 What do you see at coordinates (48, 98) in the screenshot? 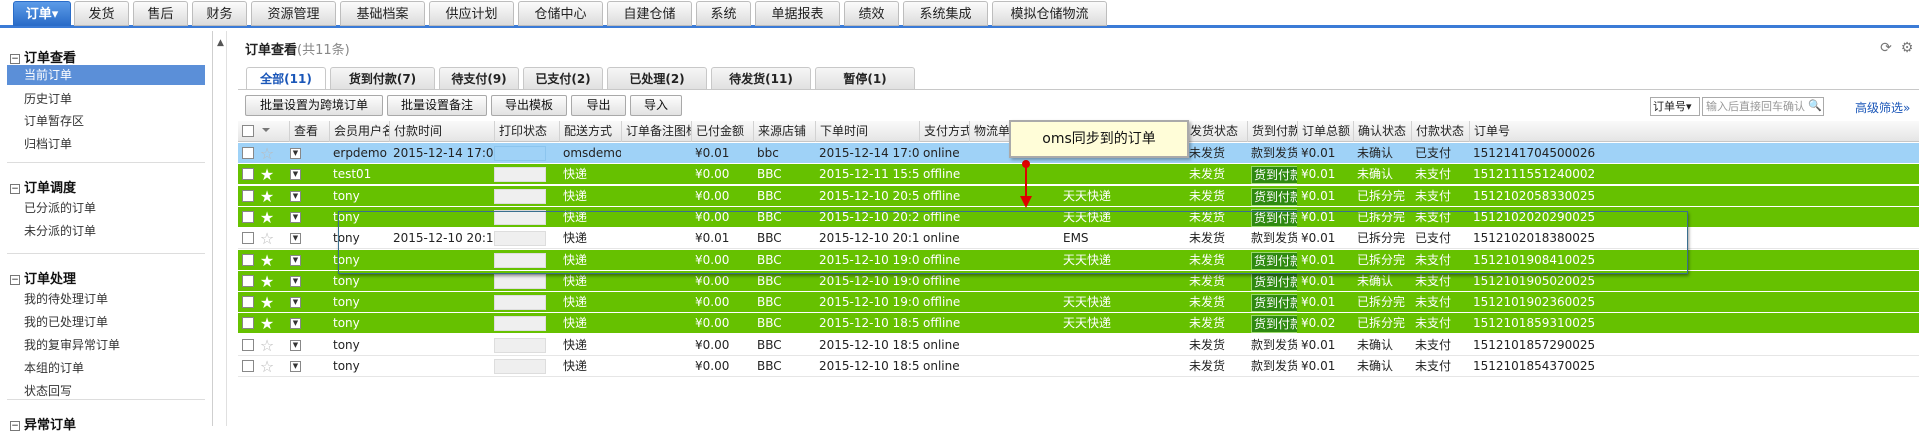
I see `sidebar-item: 历史订单` at bounding box center [48, 98].